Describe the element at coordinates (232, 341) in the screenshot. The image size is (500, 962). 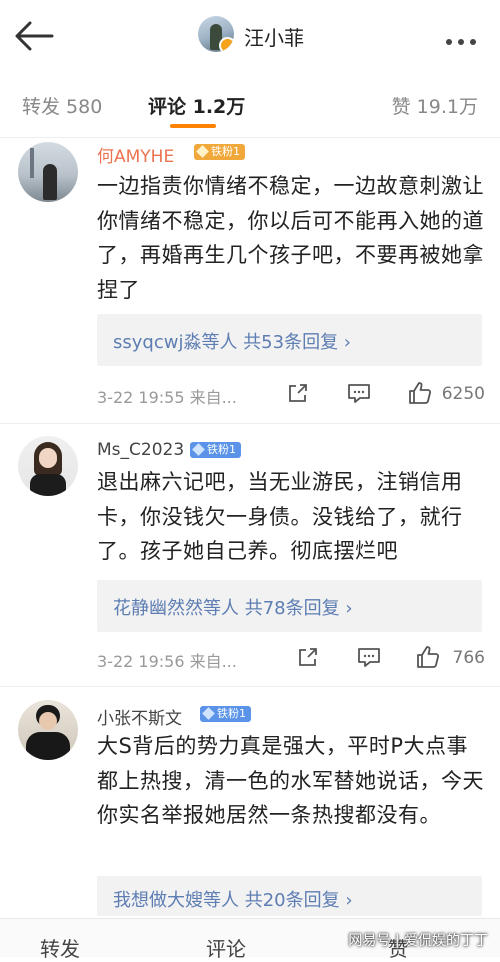
I see `reply-summary-link: ssyqcwj淼等人 共53条回复 ›` at that location.